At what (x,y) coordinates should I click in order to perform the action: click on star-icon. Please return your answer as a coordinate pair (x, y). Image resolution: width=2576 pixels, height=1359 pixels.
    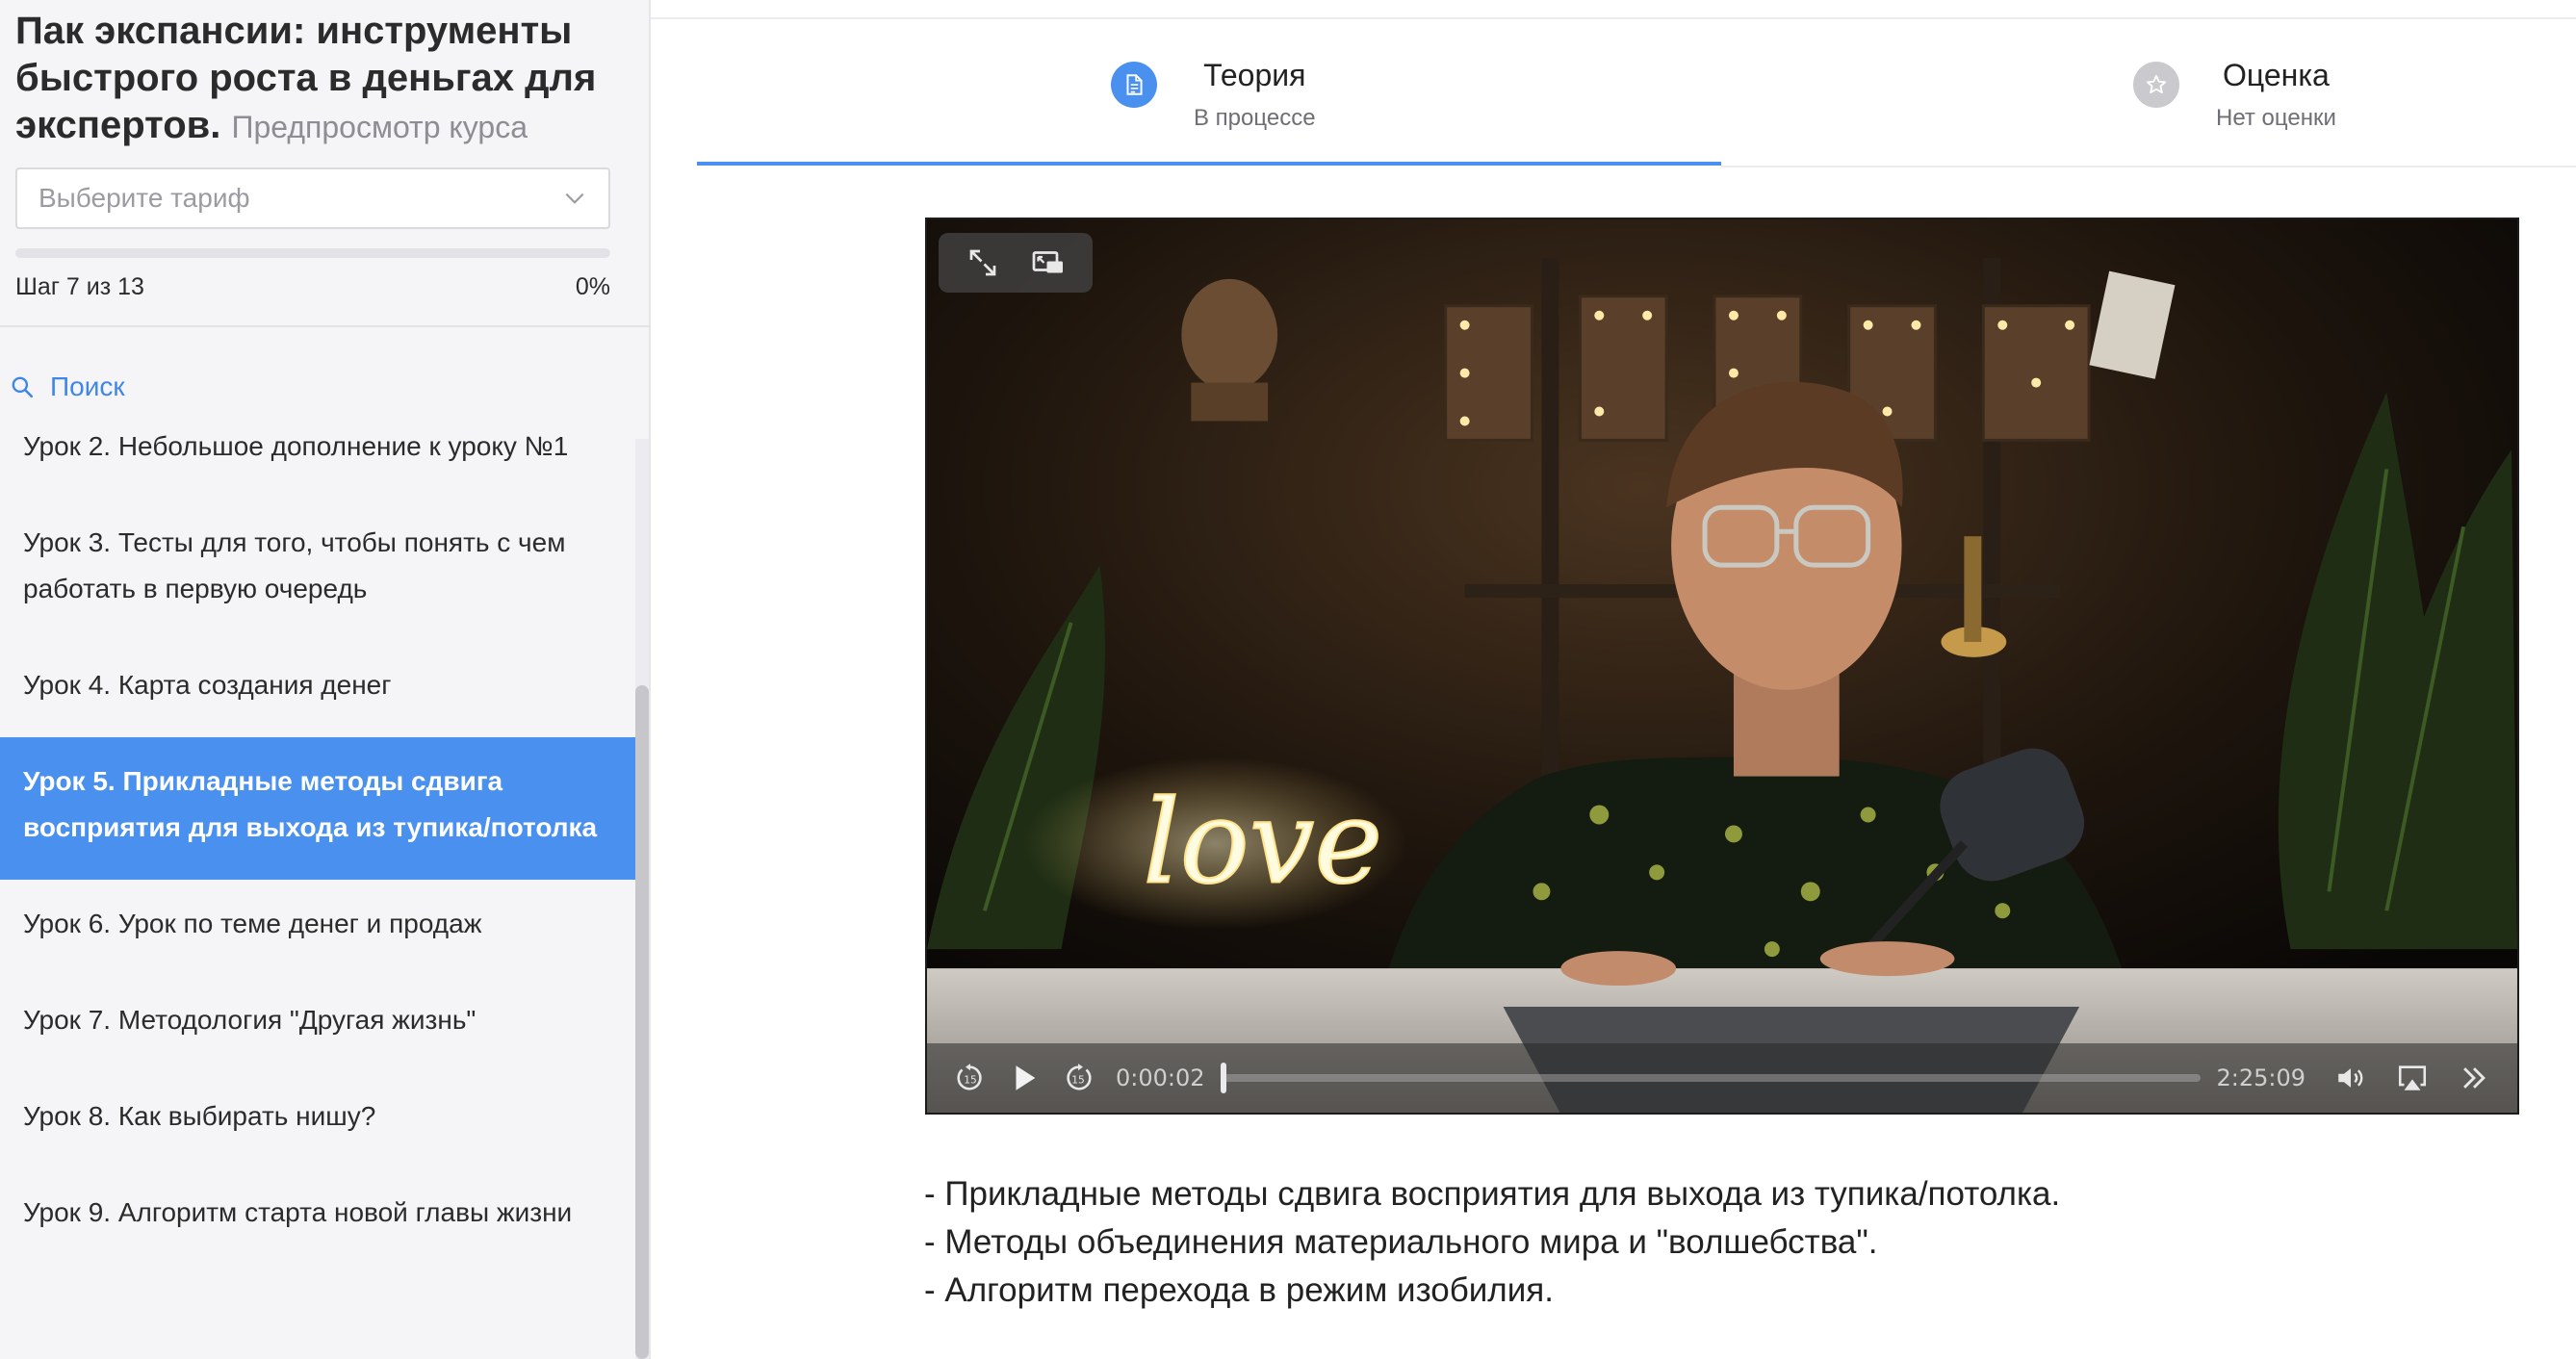
    Looking at the image, I should click on (2156, 85).